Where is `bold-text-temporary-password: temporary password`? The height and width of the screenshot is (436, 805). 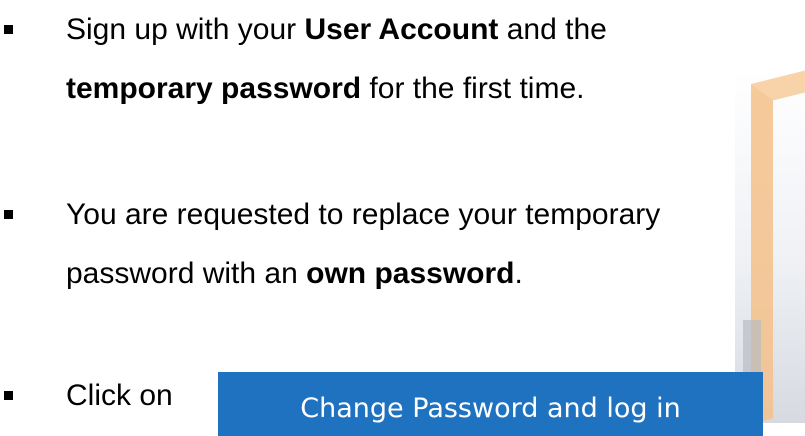 bold-text-temporary-password: temporary password is located at coordinates (214, 88).